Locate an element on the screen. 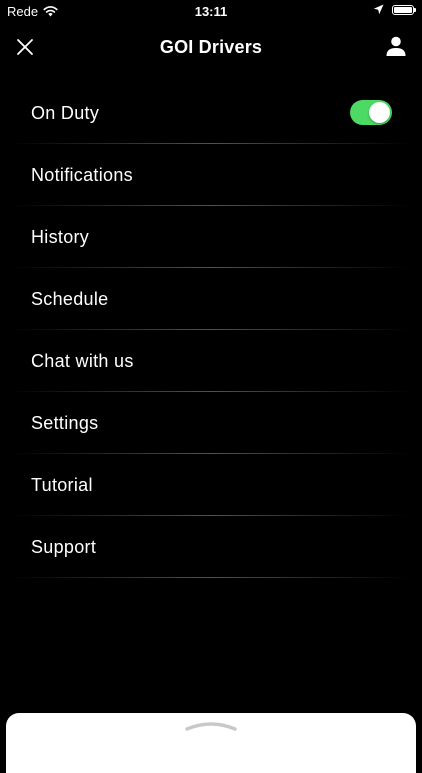 This screenshot has width=422, height=773. status-time: 13:11 is located at coordinates (211, 11).